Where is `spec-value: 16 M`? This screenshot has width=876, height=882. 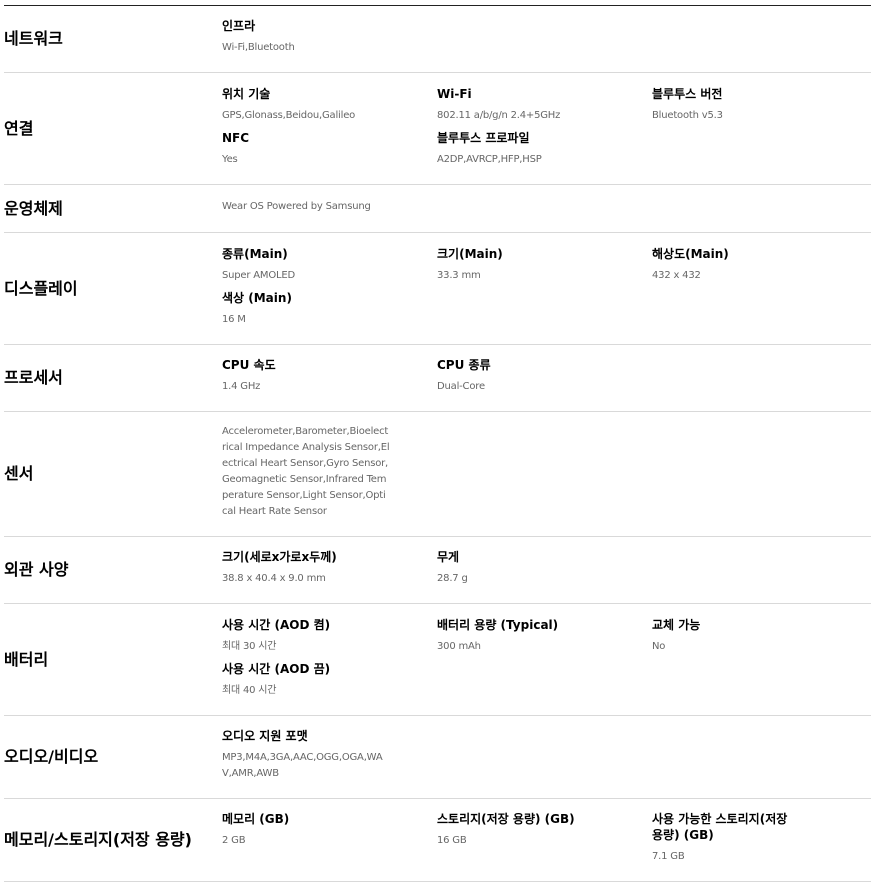 spec-value: 16 M is located at coordinates (234, 319).